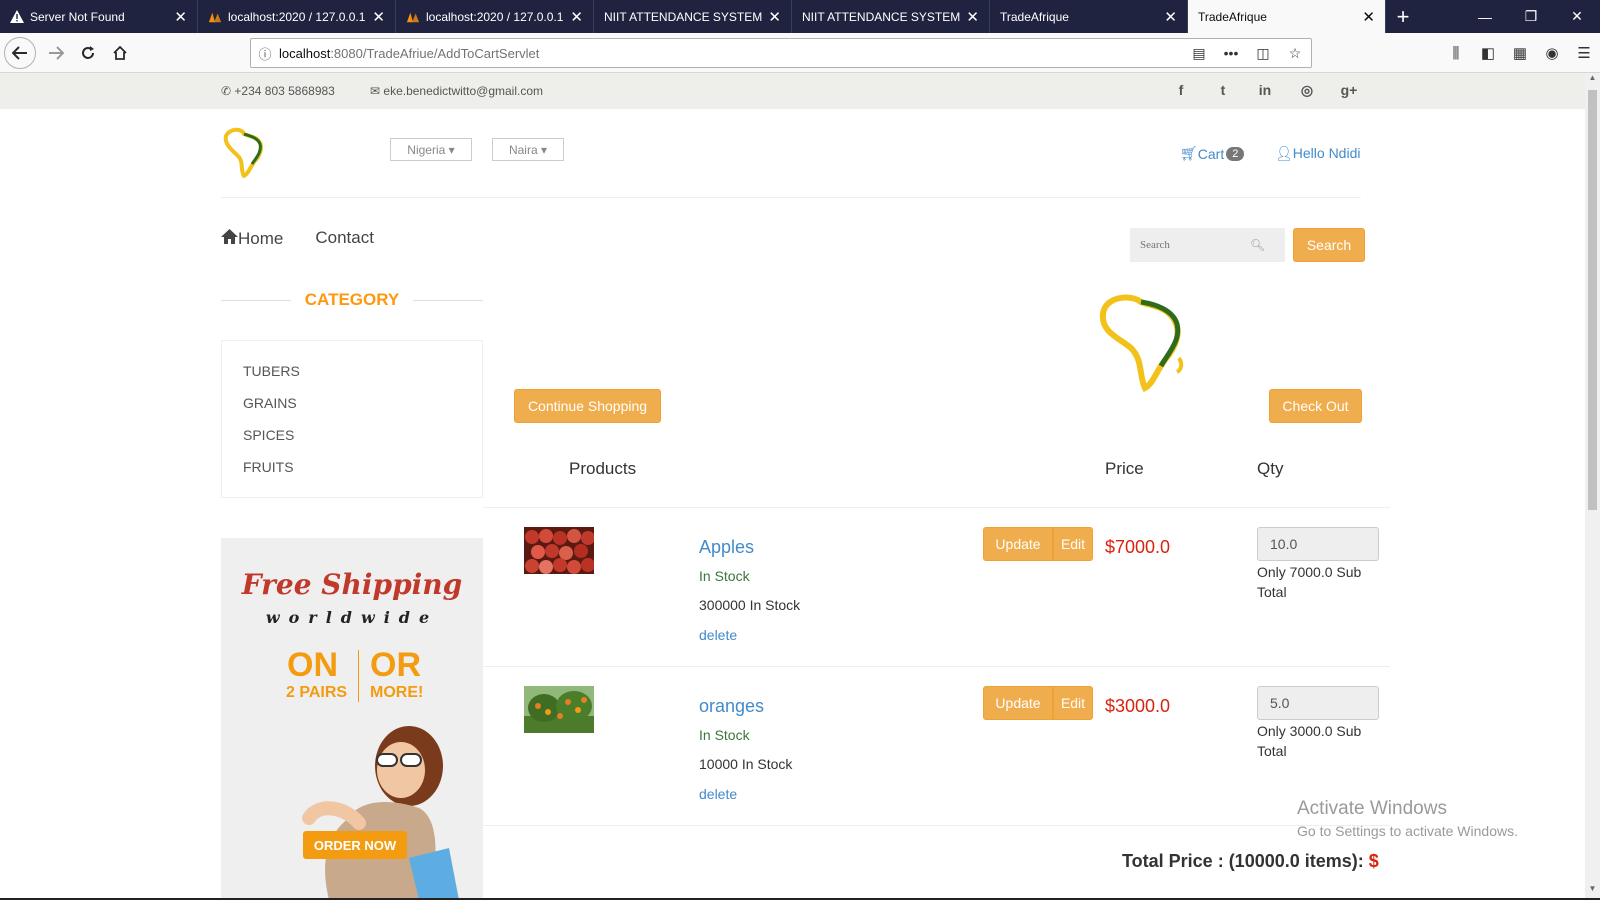 The height and width of the screenshot is (900, 1600). I want to click on library-icon: ⫼, so click(1456, 53).